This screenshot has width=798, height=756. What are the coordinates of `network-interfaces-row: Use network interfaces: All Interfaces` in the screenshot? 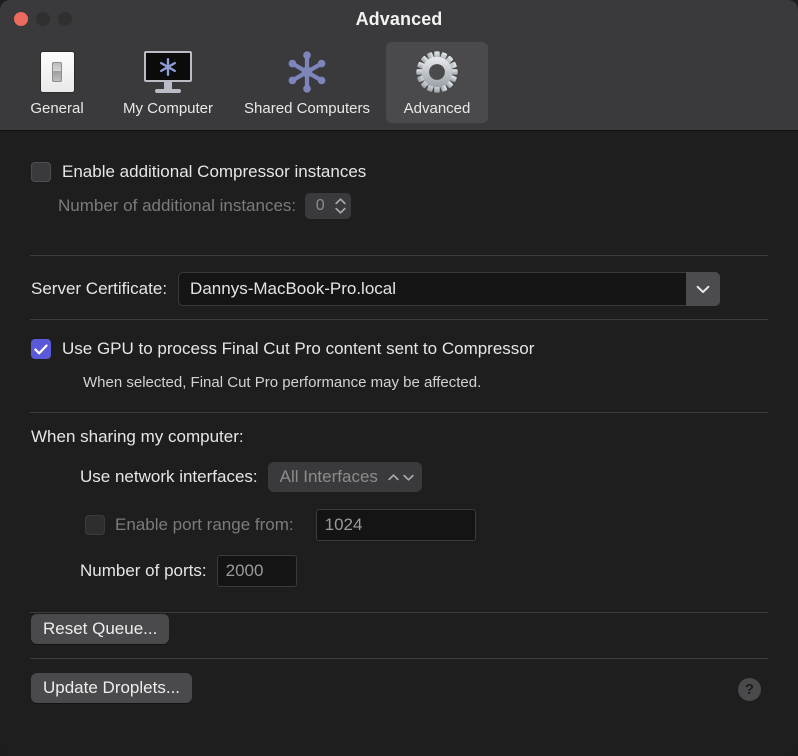 It's located at (251, 477).